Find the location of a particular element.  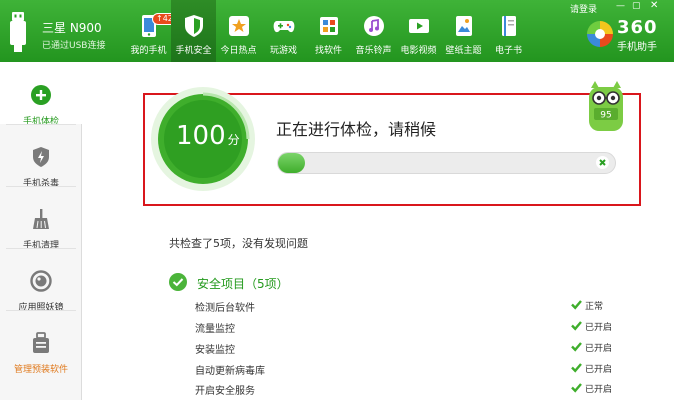

brand-name: 手机助手 is located at coordinates (637, 47).